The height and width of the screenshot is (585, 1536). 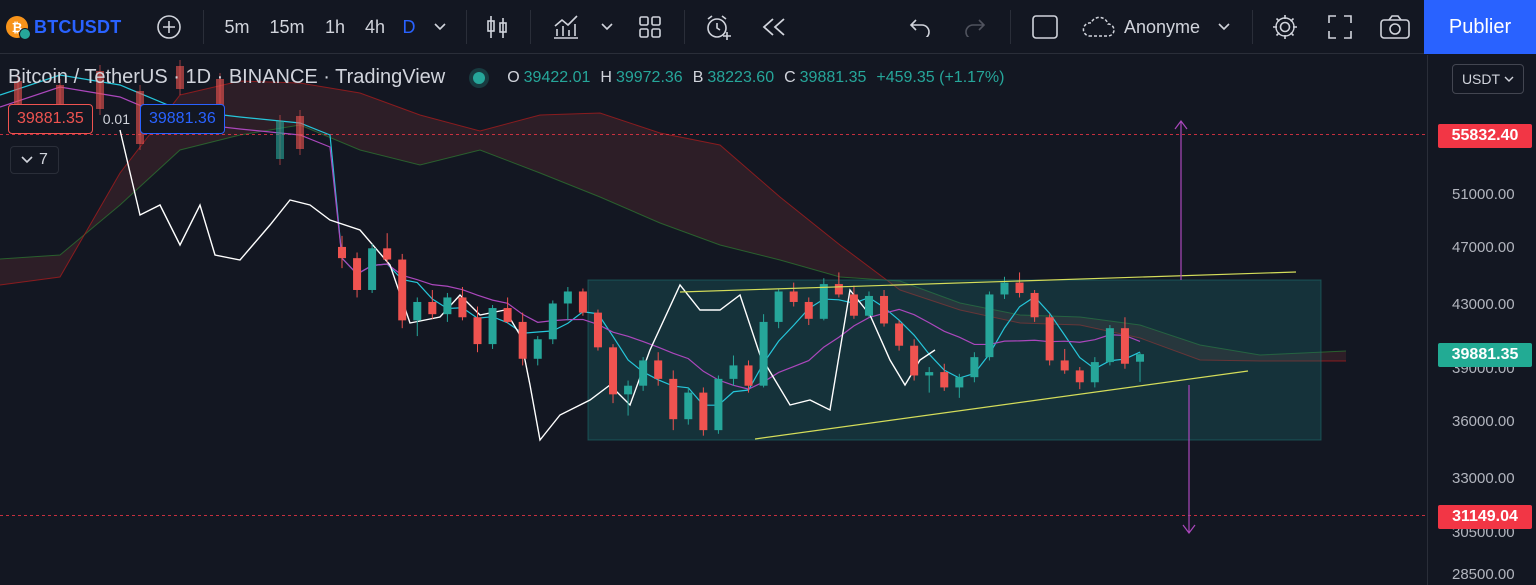 I want to click on camera-icon, so click(x=1395, y=27).